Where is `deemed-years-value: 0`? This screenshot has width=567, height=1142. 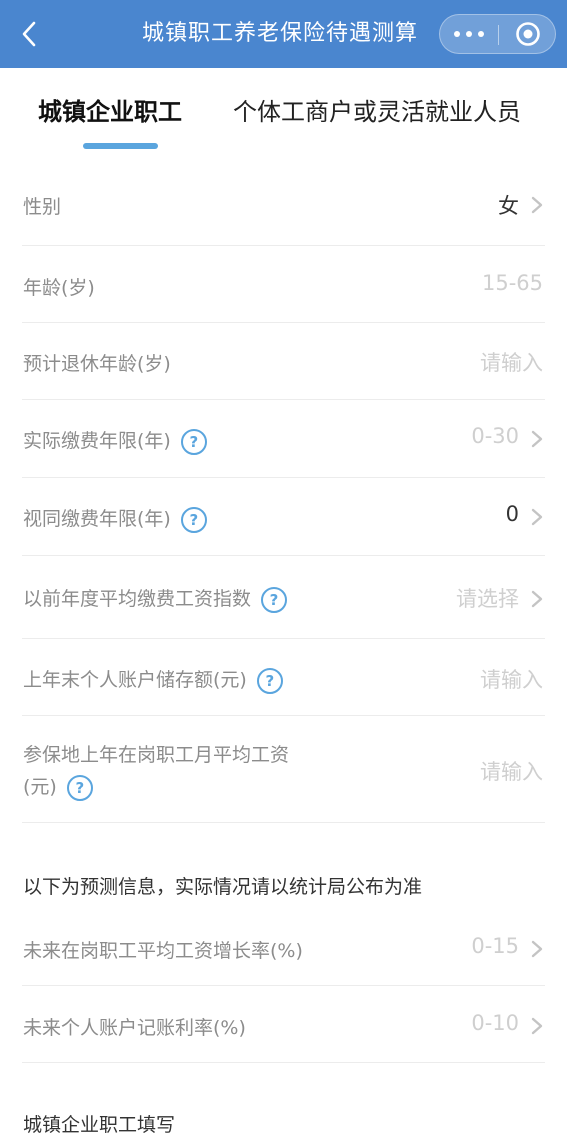 deemed-years-value: 0 is located at coordinates (512, 514).